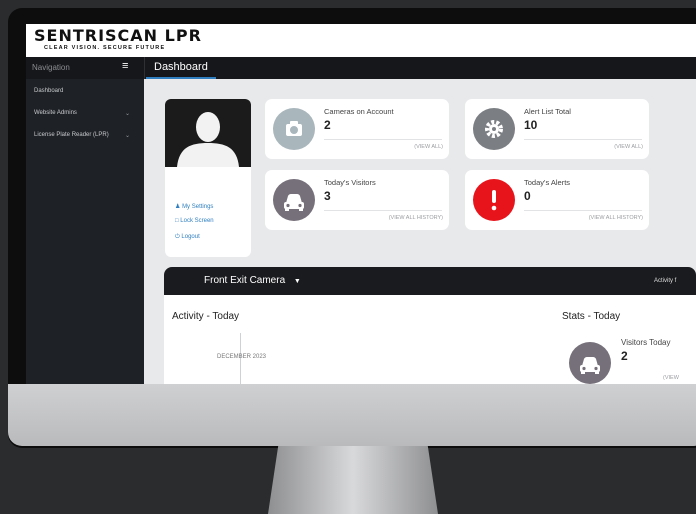  I want to click on user-icon: ♟, so click(178, 207).